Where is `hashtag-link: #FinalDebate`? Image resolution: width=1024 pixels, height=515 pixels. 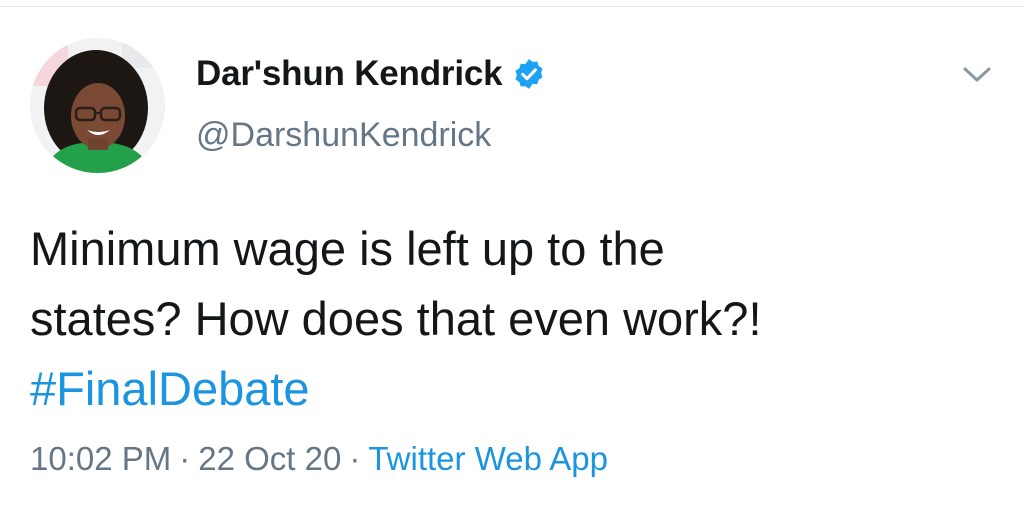 hashtag-link: #FinalDebate is located at coordinates (510, 389).